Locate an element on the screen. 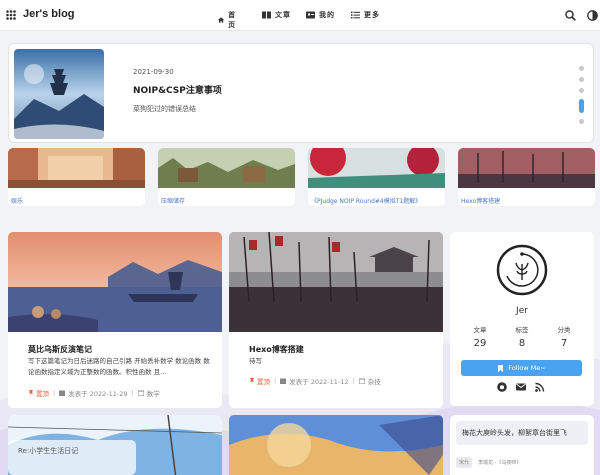  post-meta: 置顶 | 发表于 2022-11-12 | 杂技 is located at coordinates (315, 381).